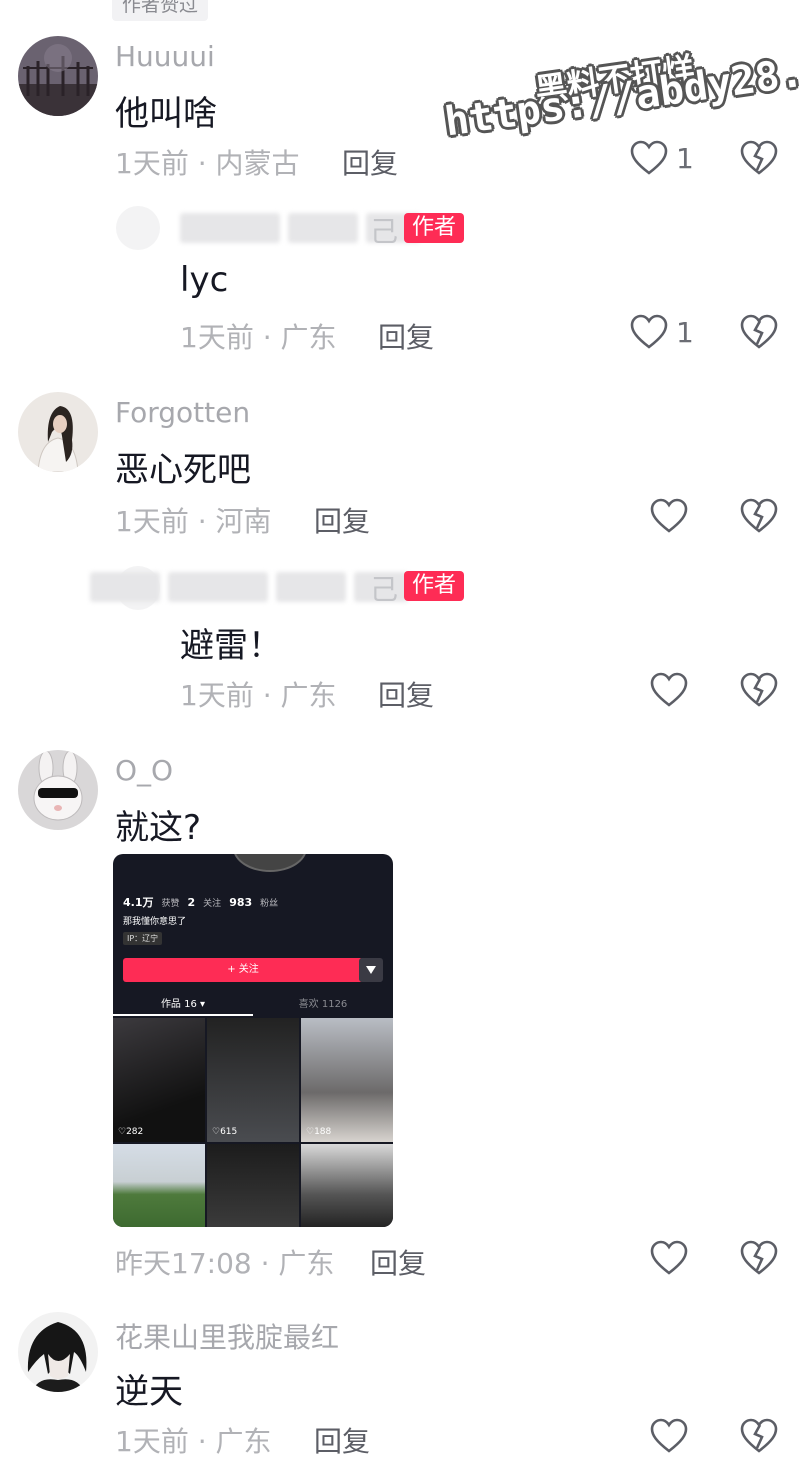  I want to click on author-badge: 作者, so click(434, 586).